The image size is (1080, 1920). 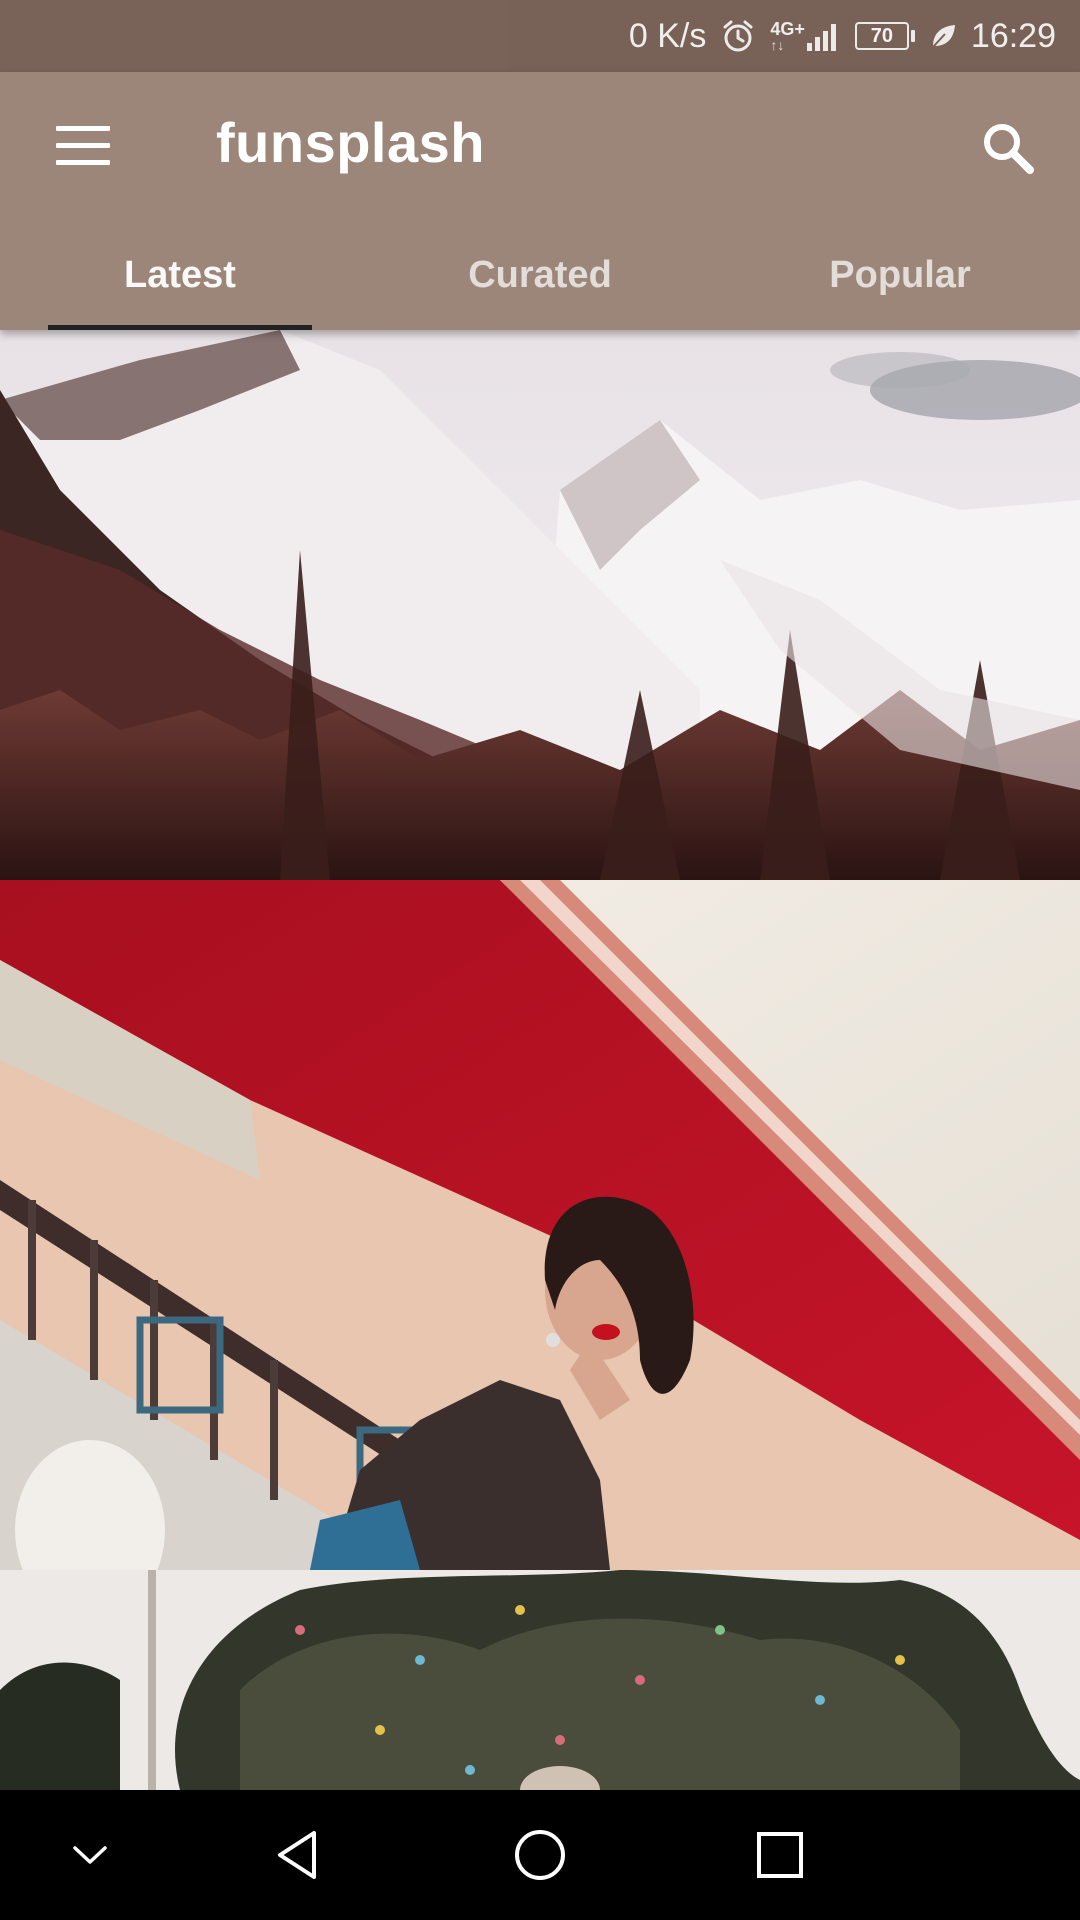 I want to click on back-icon, so click(x=300, y=1855).